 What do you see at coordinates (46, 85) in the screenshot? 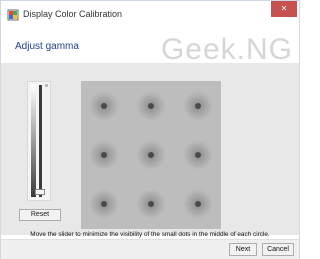
I see `slider-tick` at bounding box center [46, 85].